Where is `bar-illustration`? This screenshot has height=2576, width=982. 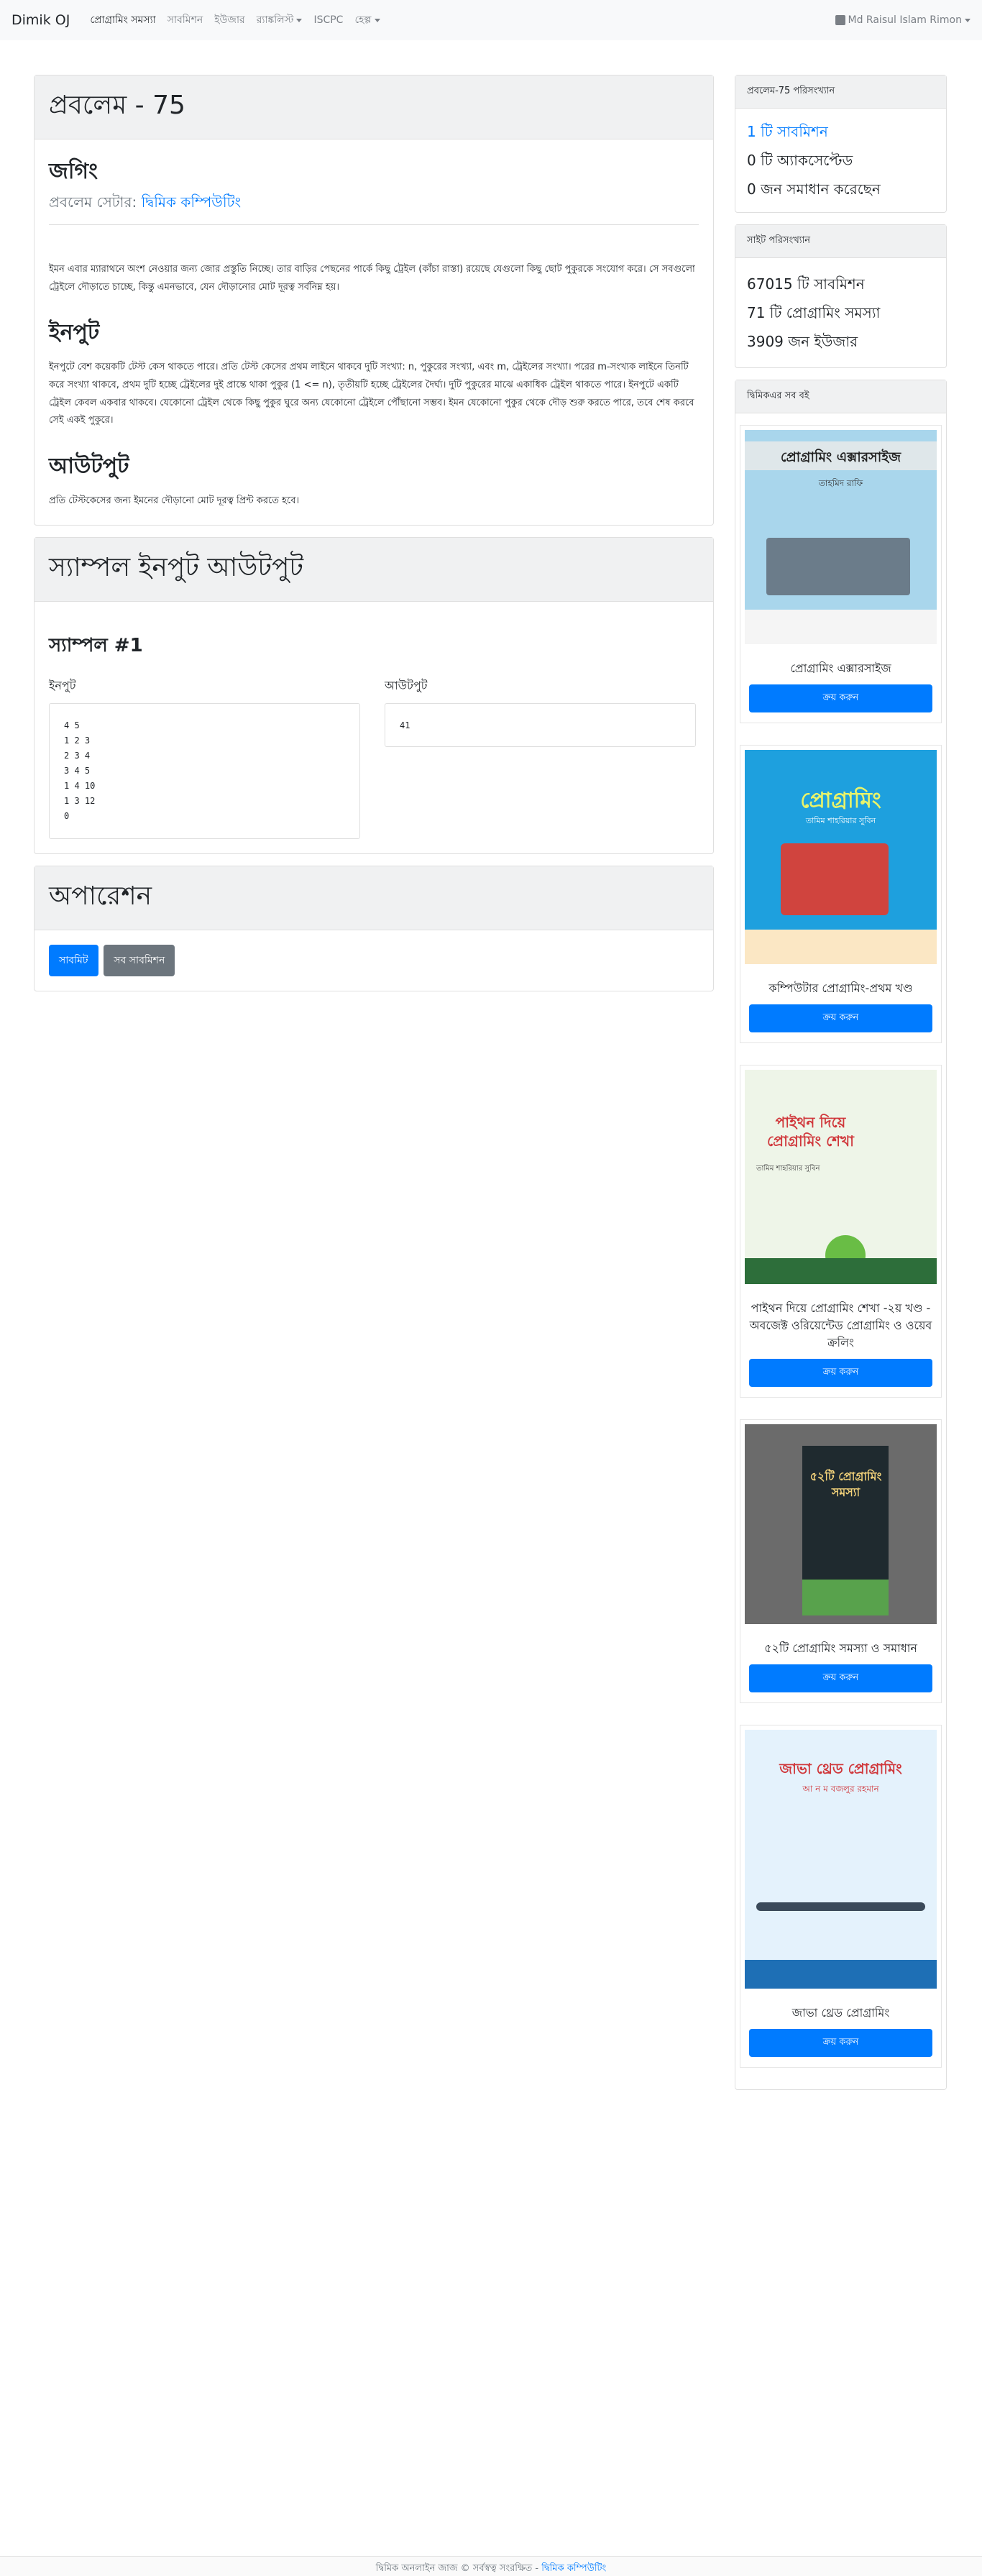 bar-illustration is located at coordinates (840, 1906).